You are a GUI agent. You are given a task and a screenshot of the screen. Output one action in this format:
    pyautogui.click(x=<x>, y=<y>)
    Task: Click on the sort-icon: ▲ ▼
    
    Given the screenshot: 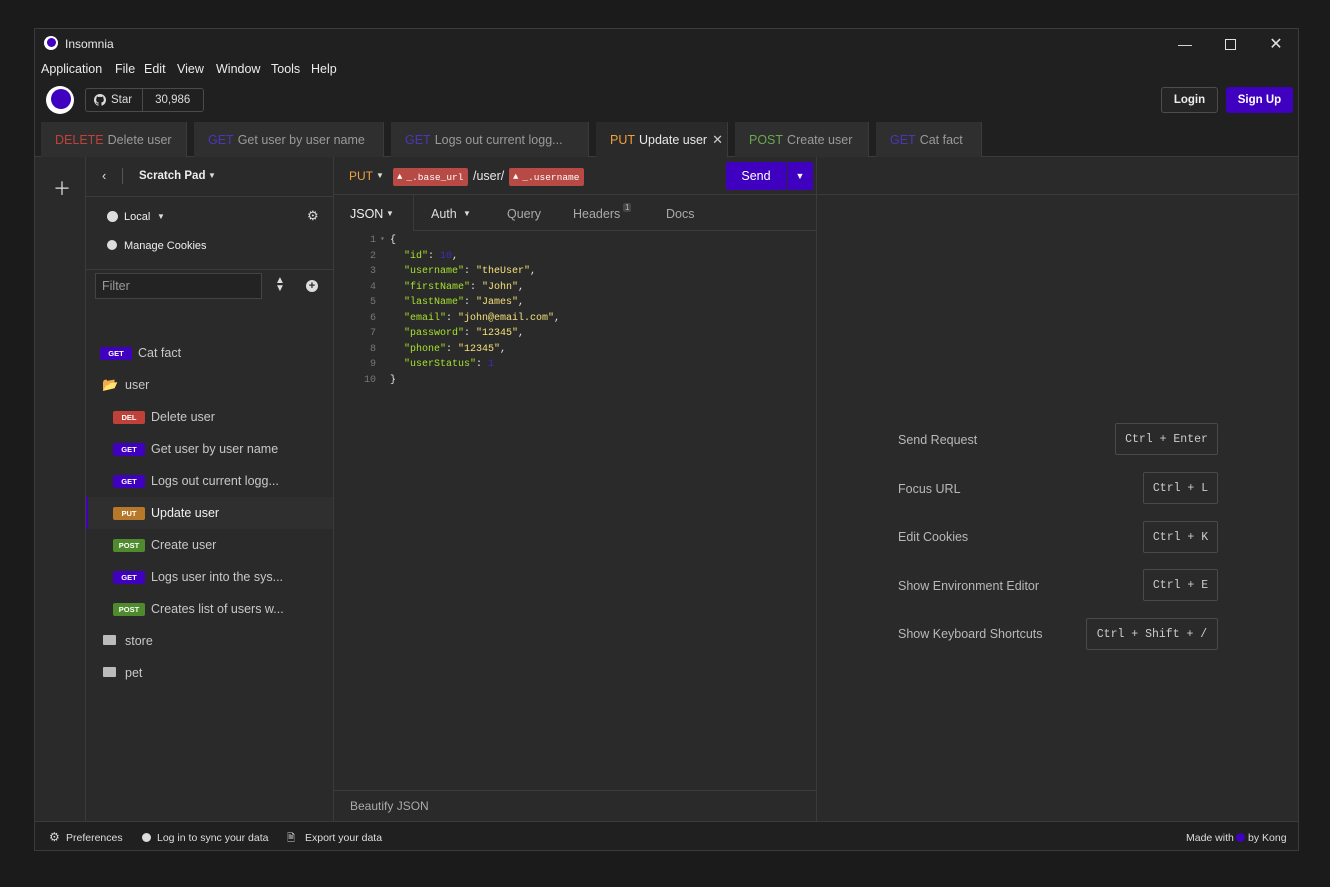 What is the action you would take?
    pyautogui.click(x=280, y=285)
    